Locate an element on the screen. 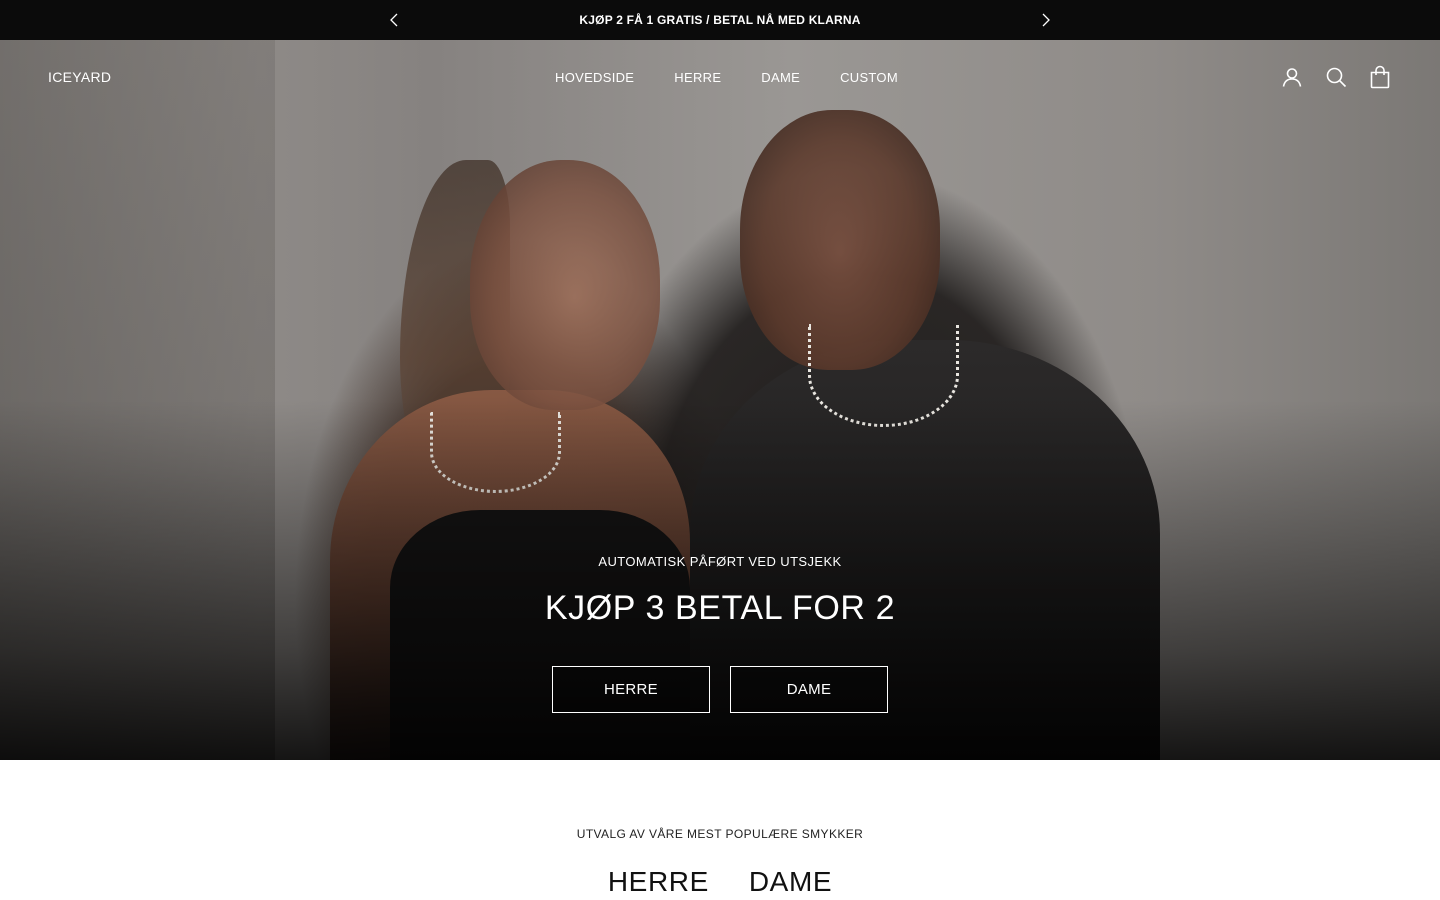  hero-dame-button: DAME is located at coordinates (809, 689).